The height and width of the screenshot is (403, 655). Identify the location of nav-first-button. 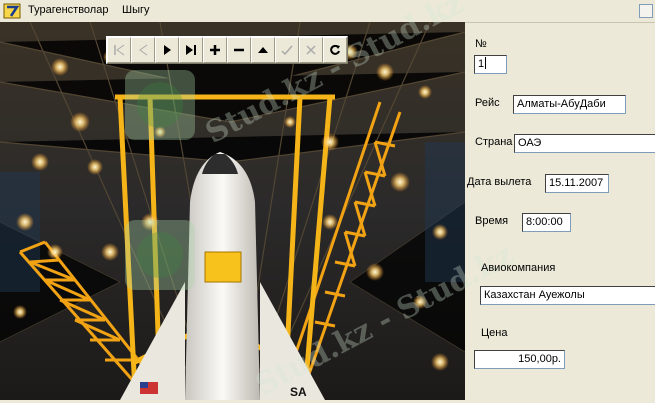
(119, 50).